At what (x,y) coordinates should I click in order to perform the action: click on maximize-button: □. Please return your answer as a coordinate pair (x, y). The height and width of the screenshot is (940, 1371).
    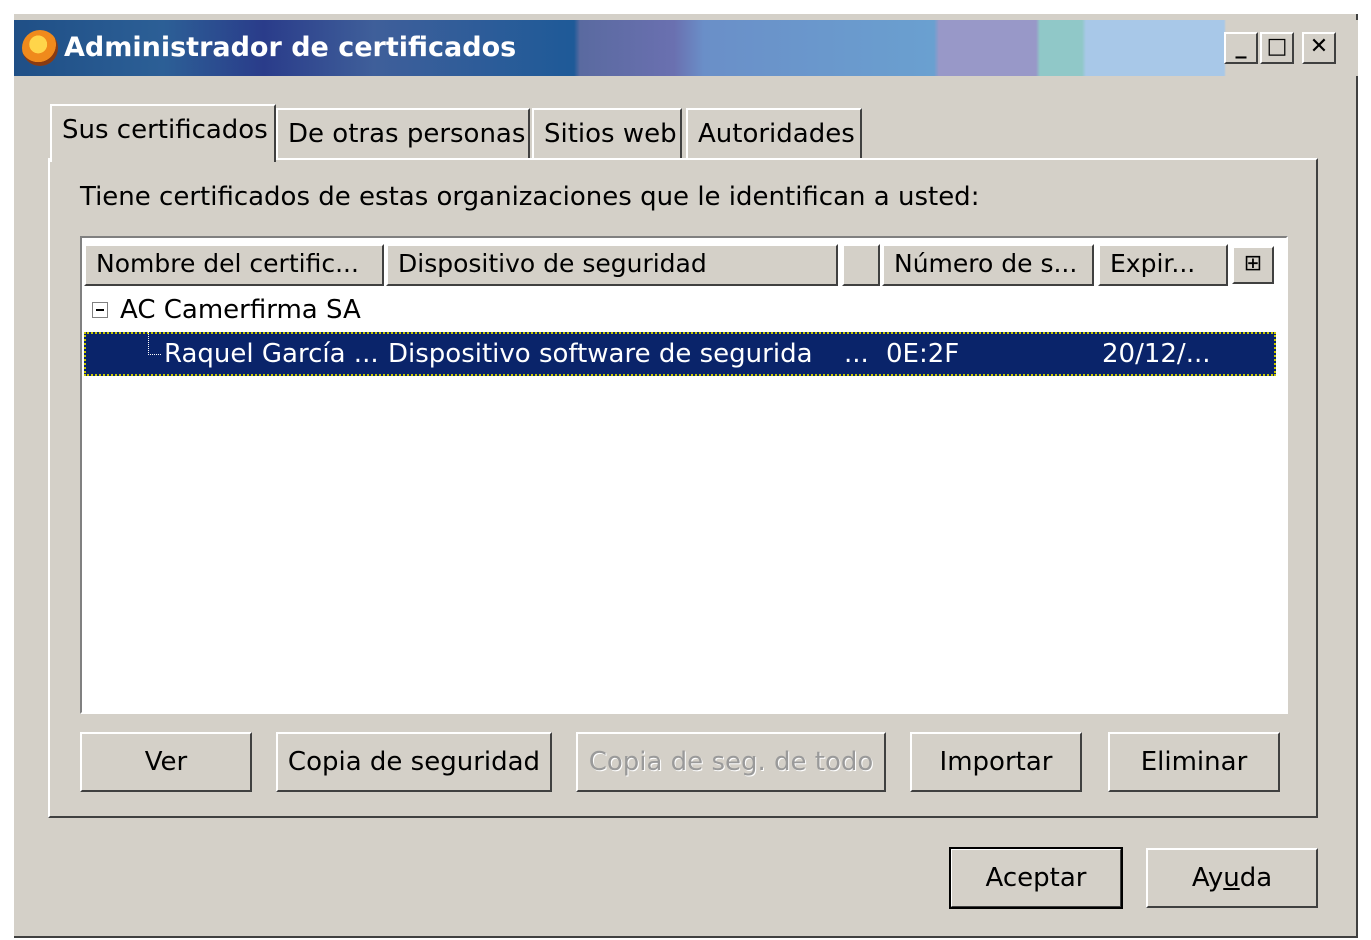
    Looking at the image, I should click on (1277, 48).